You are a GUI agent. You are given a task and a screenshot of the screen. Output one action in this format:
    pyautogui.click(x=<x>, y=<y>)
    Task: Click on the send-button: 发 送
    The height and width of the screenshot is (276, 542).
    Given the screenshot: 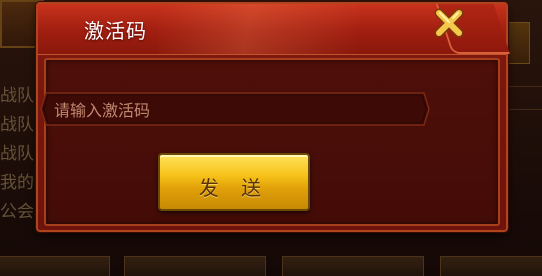 What is the action you would take?
    pyautogui.click(x=234, y=182)
    